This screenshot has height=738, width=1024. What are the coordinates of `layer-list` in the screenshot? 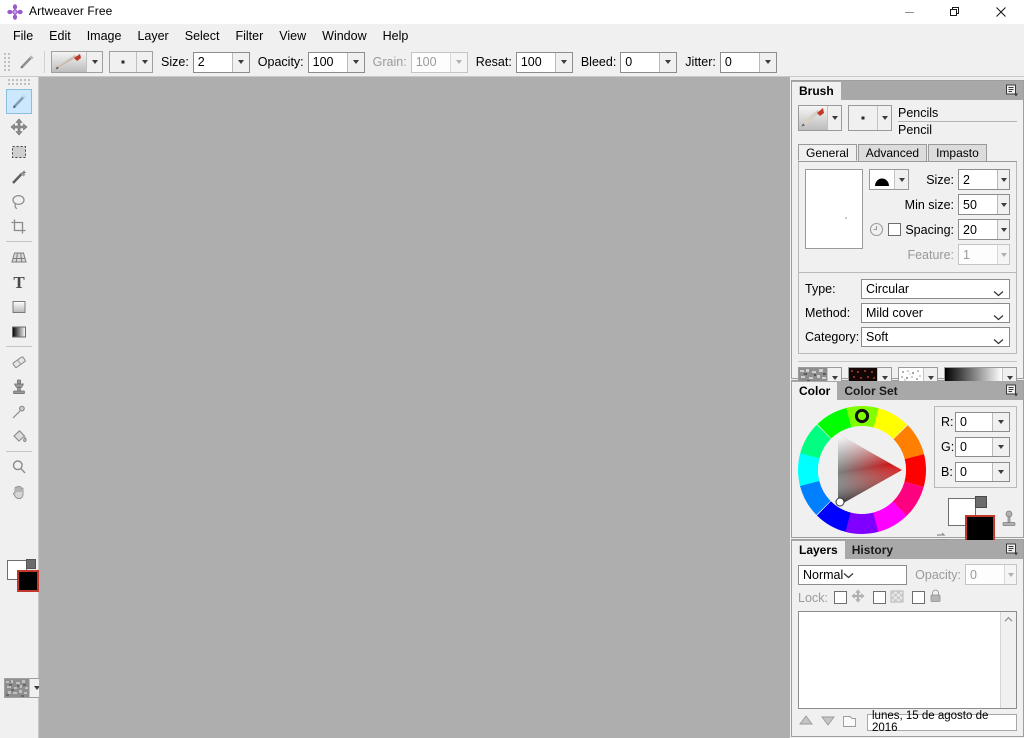 It's located at (907, 660).